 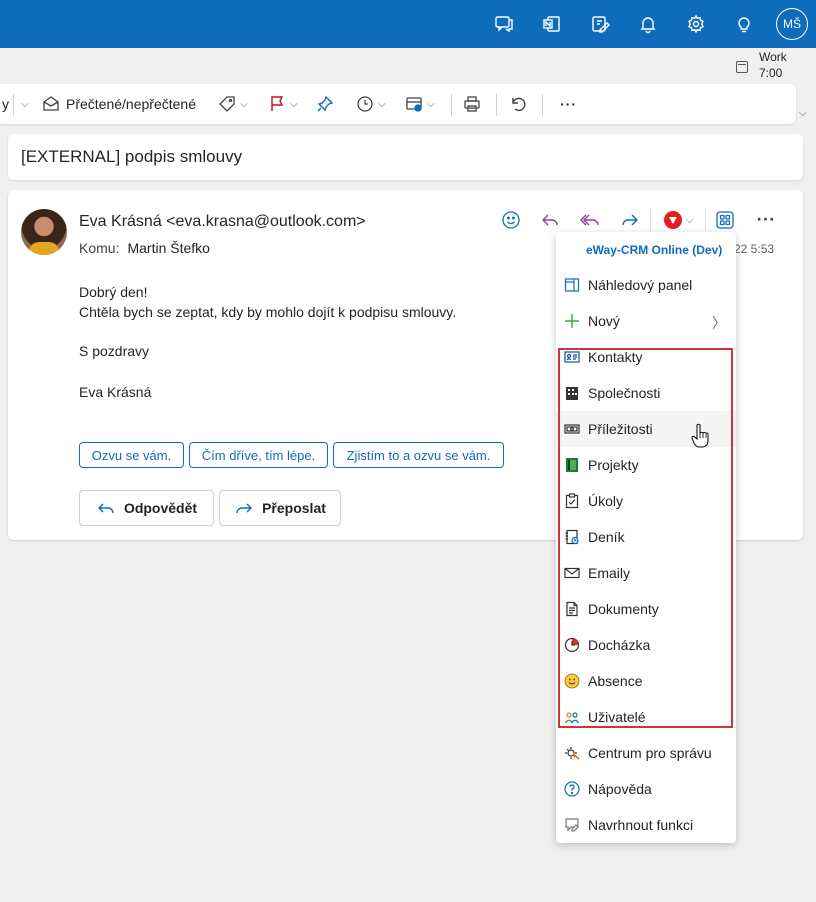 What do you see at coordinates (725, 220) in the screenshot?
I see `apps-icon` at bounding box center [725, 220].